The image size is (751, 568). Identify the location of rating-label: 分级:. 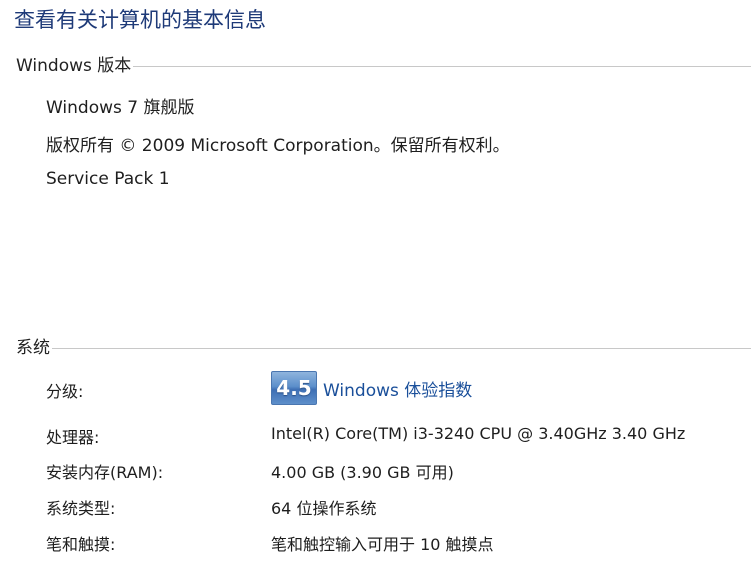
(65, 391).